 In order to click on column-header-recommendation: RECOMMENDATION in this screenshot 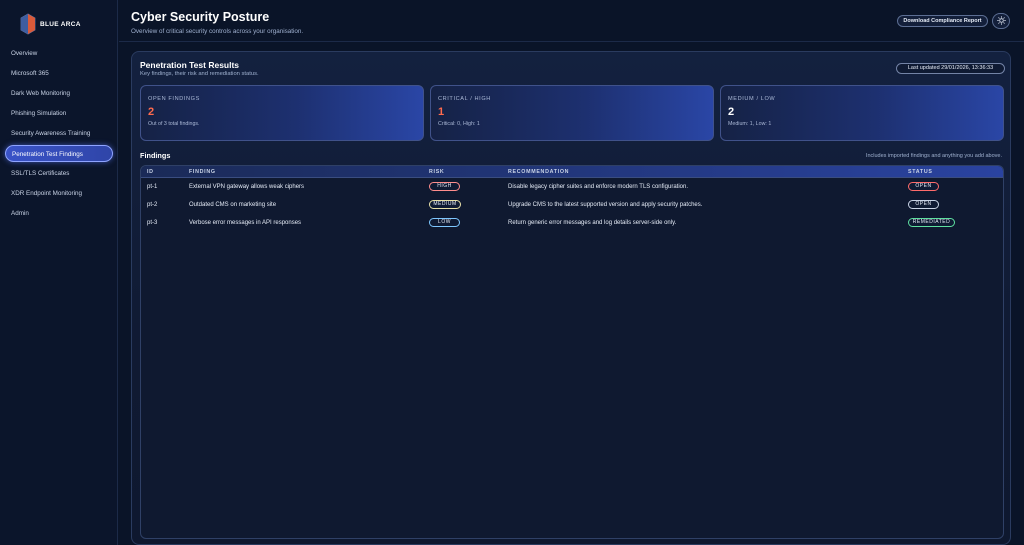, I will do `click(538, 172)`.